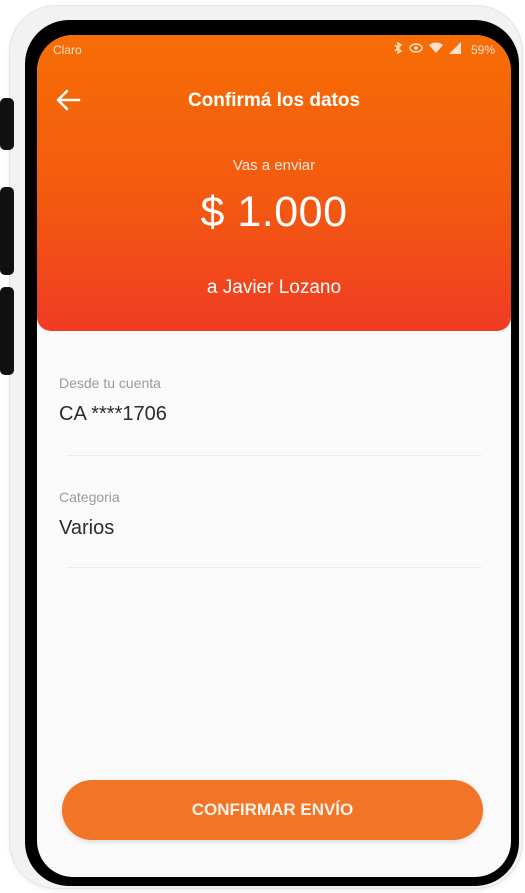  What do you see at coordinates (274, 287) in the screenshot?
I see `recipient-name: a Javier Lozano` at bounding box center [274, 287].